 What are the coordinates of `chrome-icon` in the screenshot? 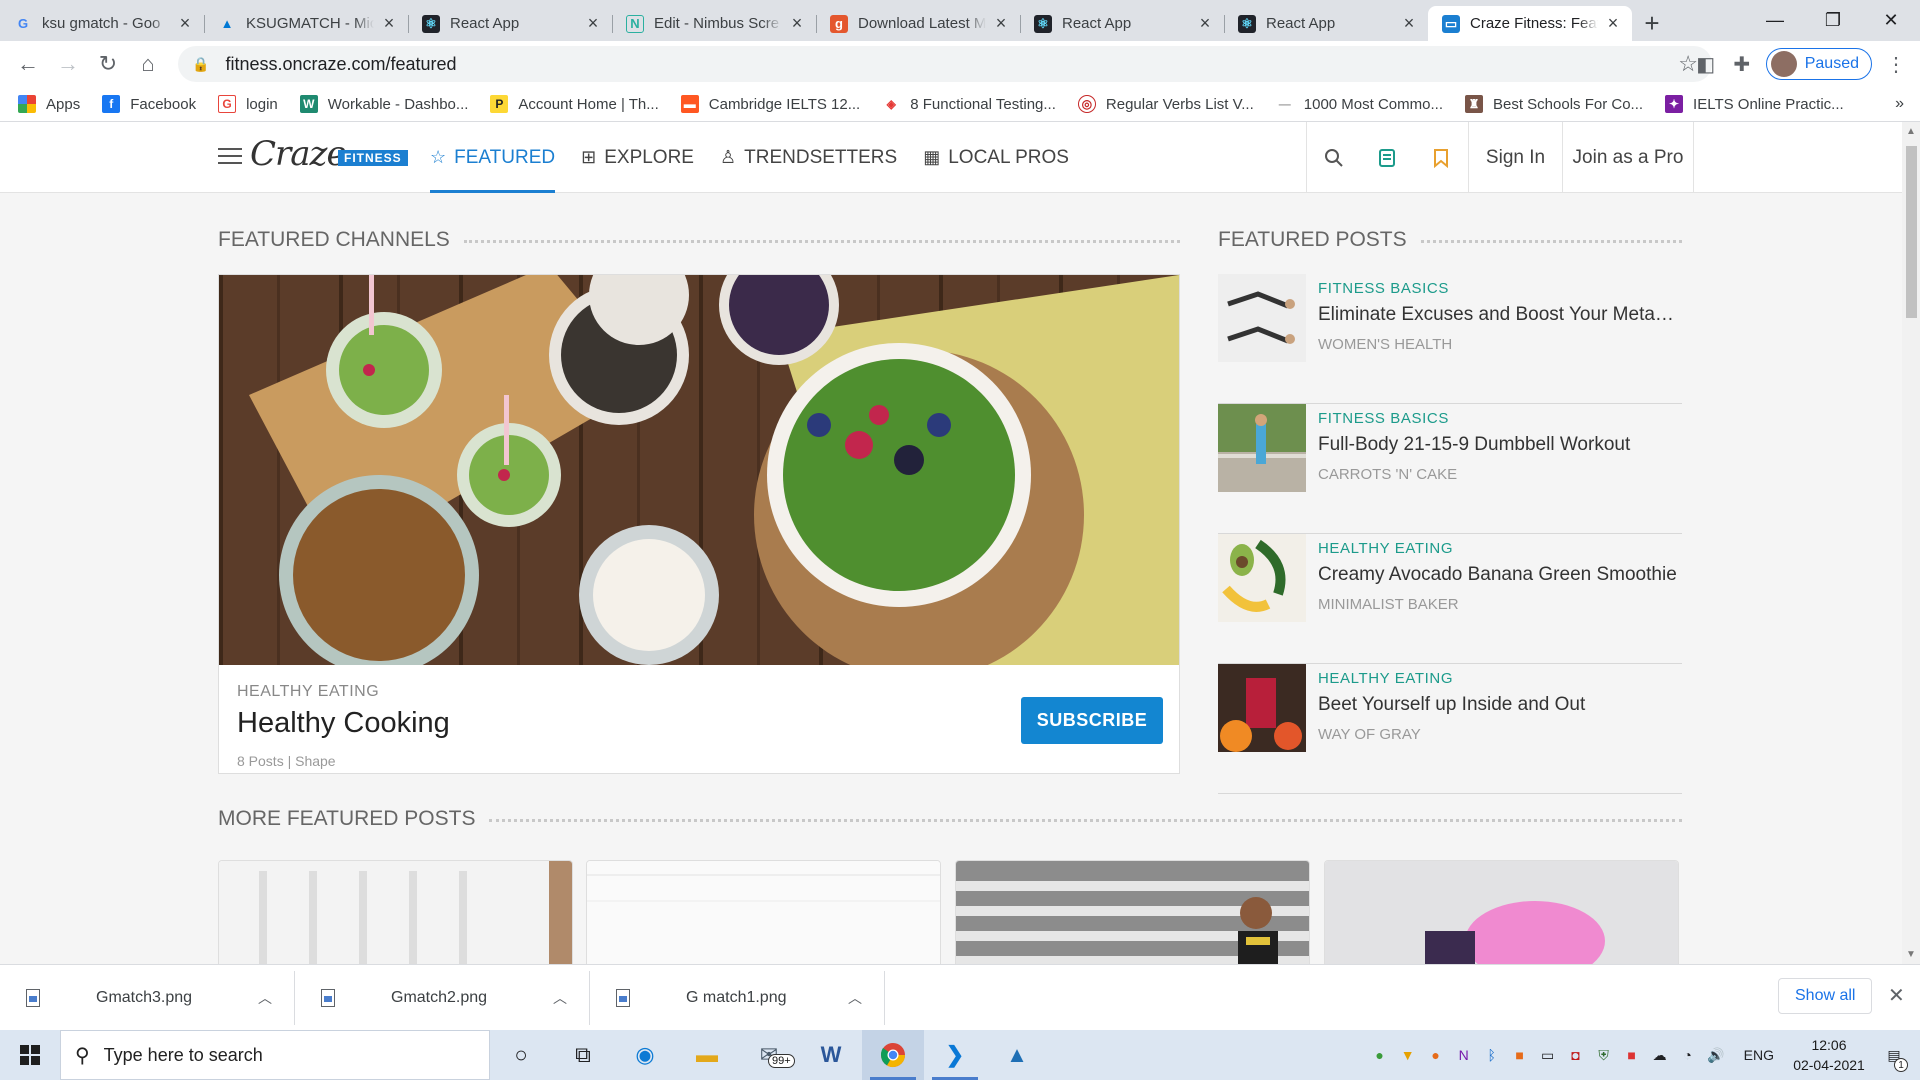 It's located at (893, 1055).